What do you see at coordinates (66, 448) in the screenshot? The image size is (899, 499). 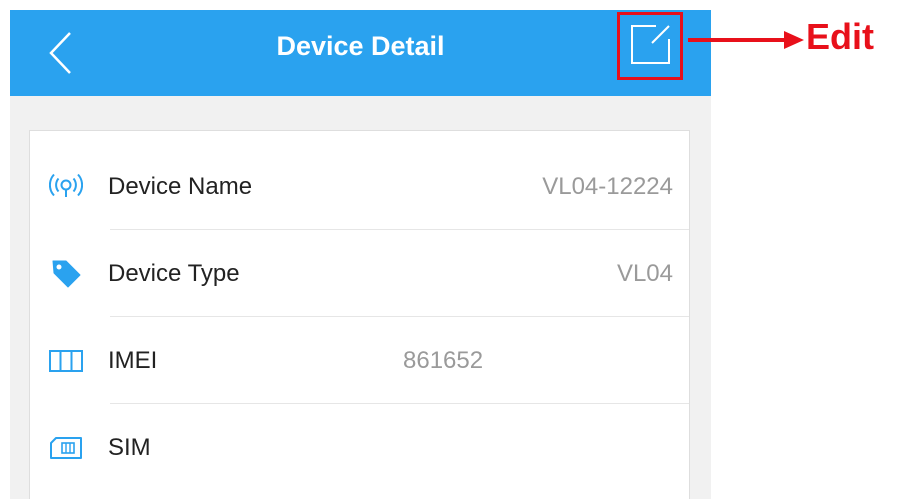 I see `sim-card-icon` at bounding box center [66, 448].